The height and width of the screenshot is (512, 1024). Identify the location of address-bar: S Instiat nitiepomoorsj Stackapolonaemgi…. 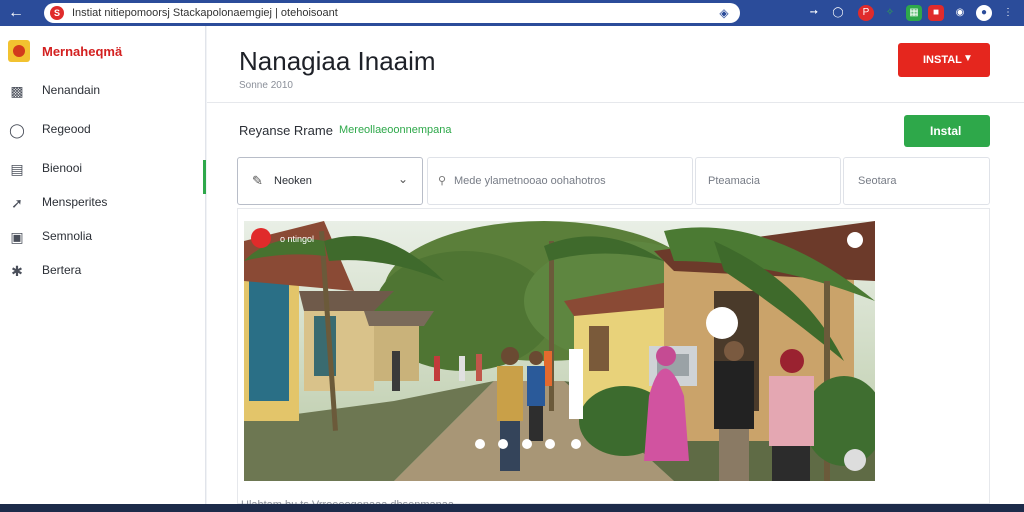
(392, 13).